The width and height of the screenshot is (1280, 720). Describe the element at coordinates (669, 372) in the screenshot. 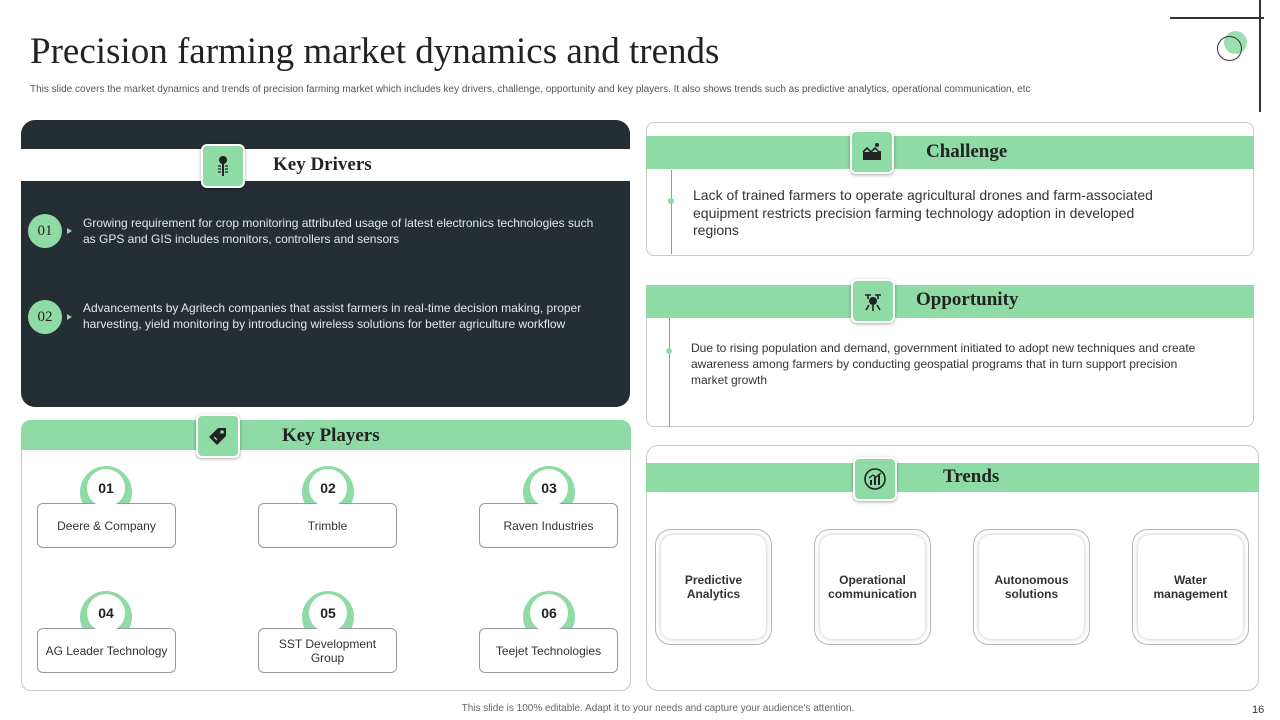

I see `opportunity-divider` at that location.